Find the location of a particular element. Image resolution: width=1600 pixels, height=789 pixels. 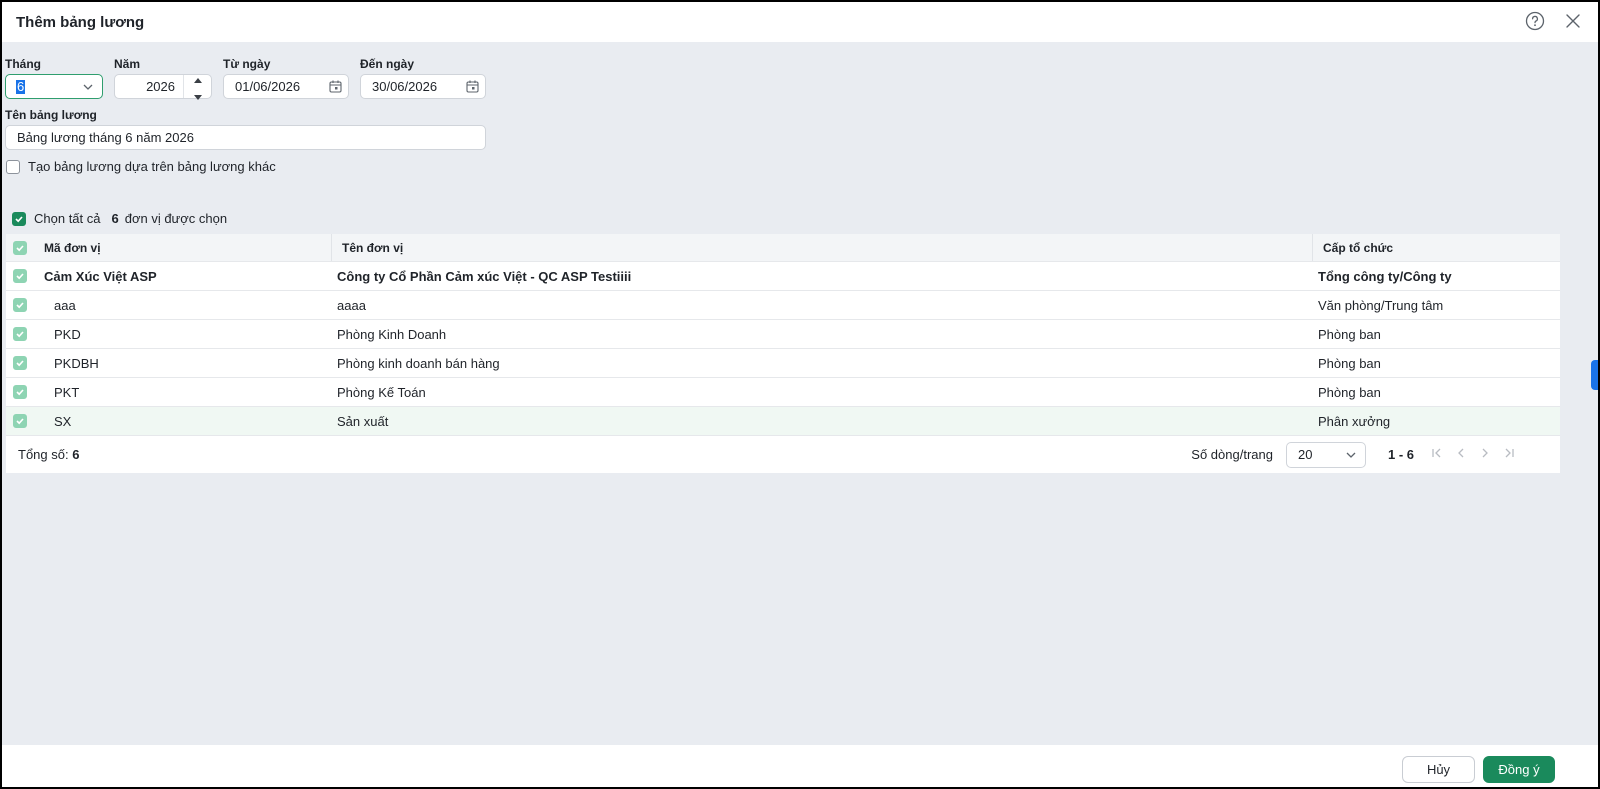

page-range: 1 - 6 is located at coordinates (1400, 454).